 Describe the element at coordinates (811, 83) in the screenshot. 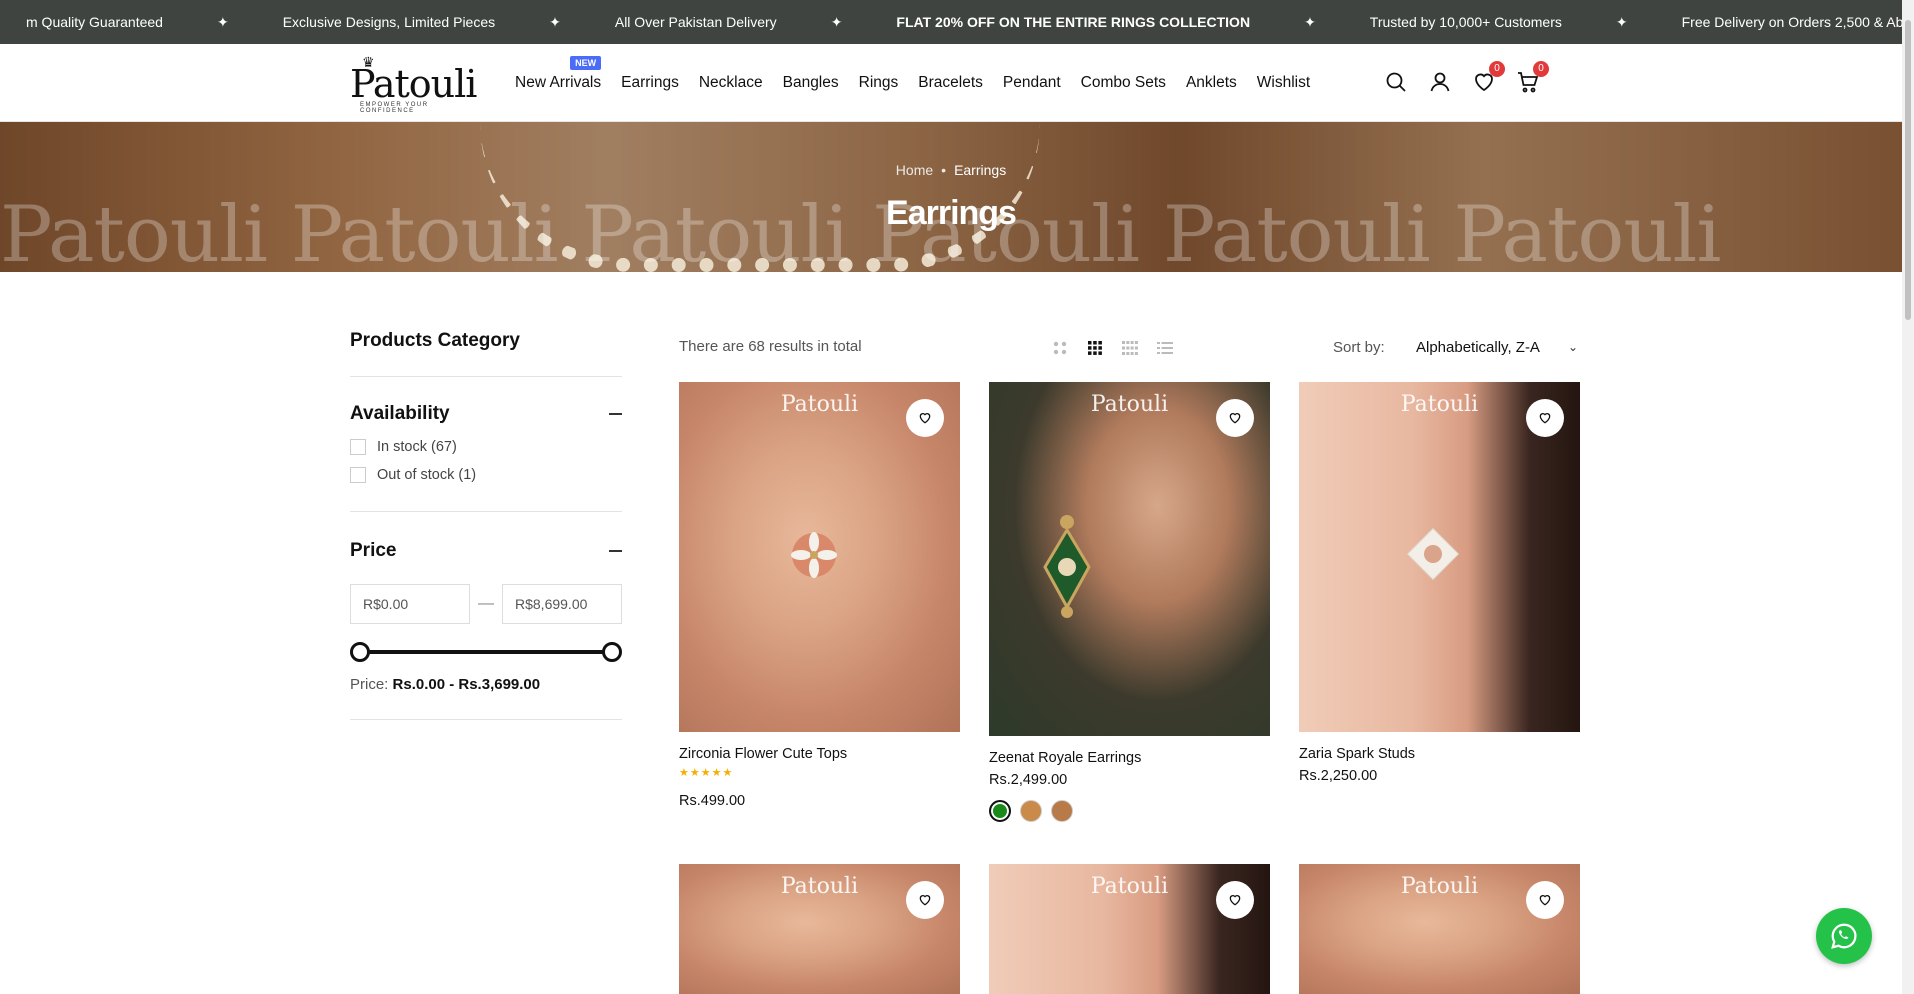

I see `nav-bangles: Bangles` at that location.